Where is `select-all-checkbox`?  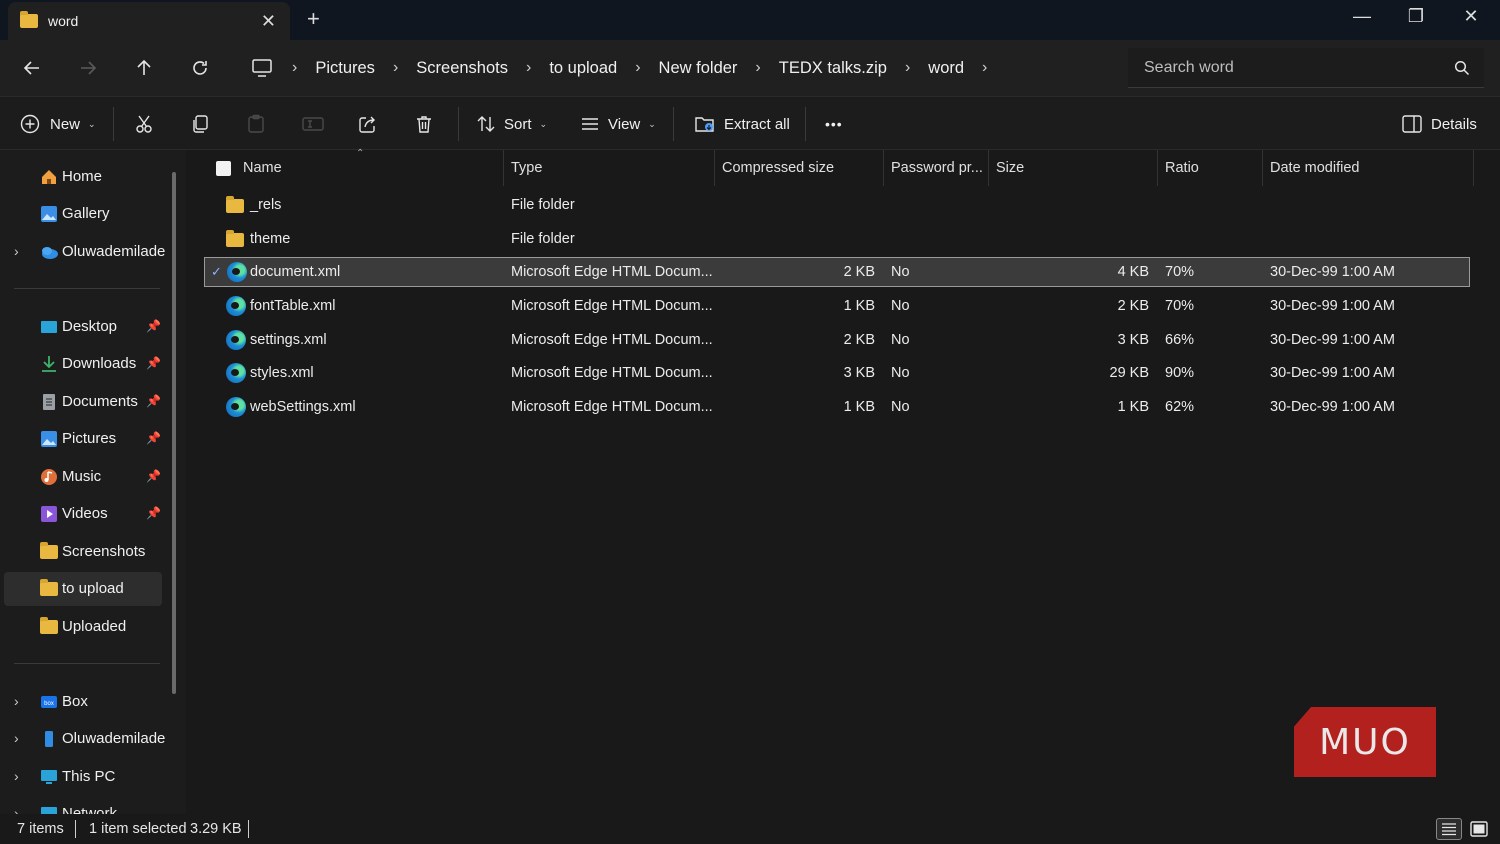
select-all-checkbox is located at coordinates (223, 168).